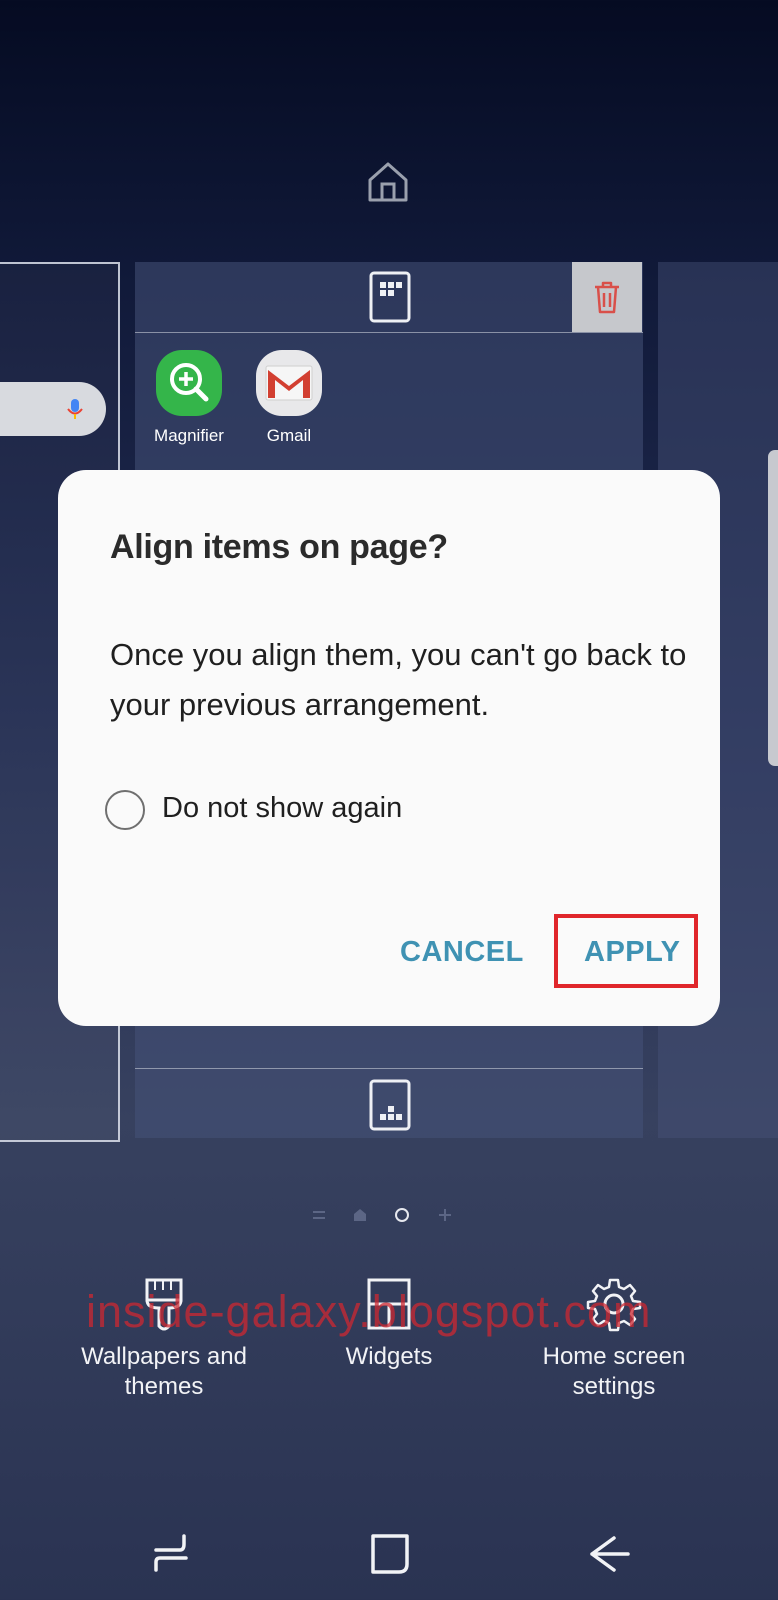 This screenshot has width=778, height=1600. I want to click on mic-icon, so click(75, 409).